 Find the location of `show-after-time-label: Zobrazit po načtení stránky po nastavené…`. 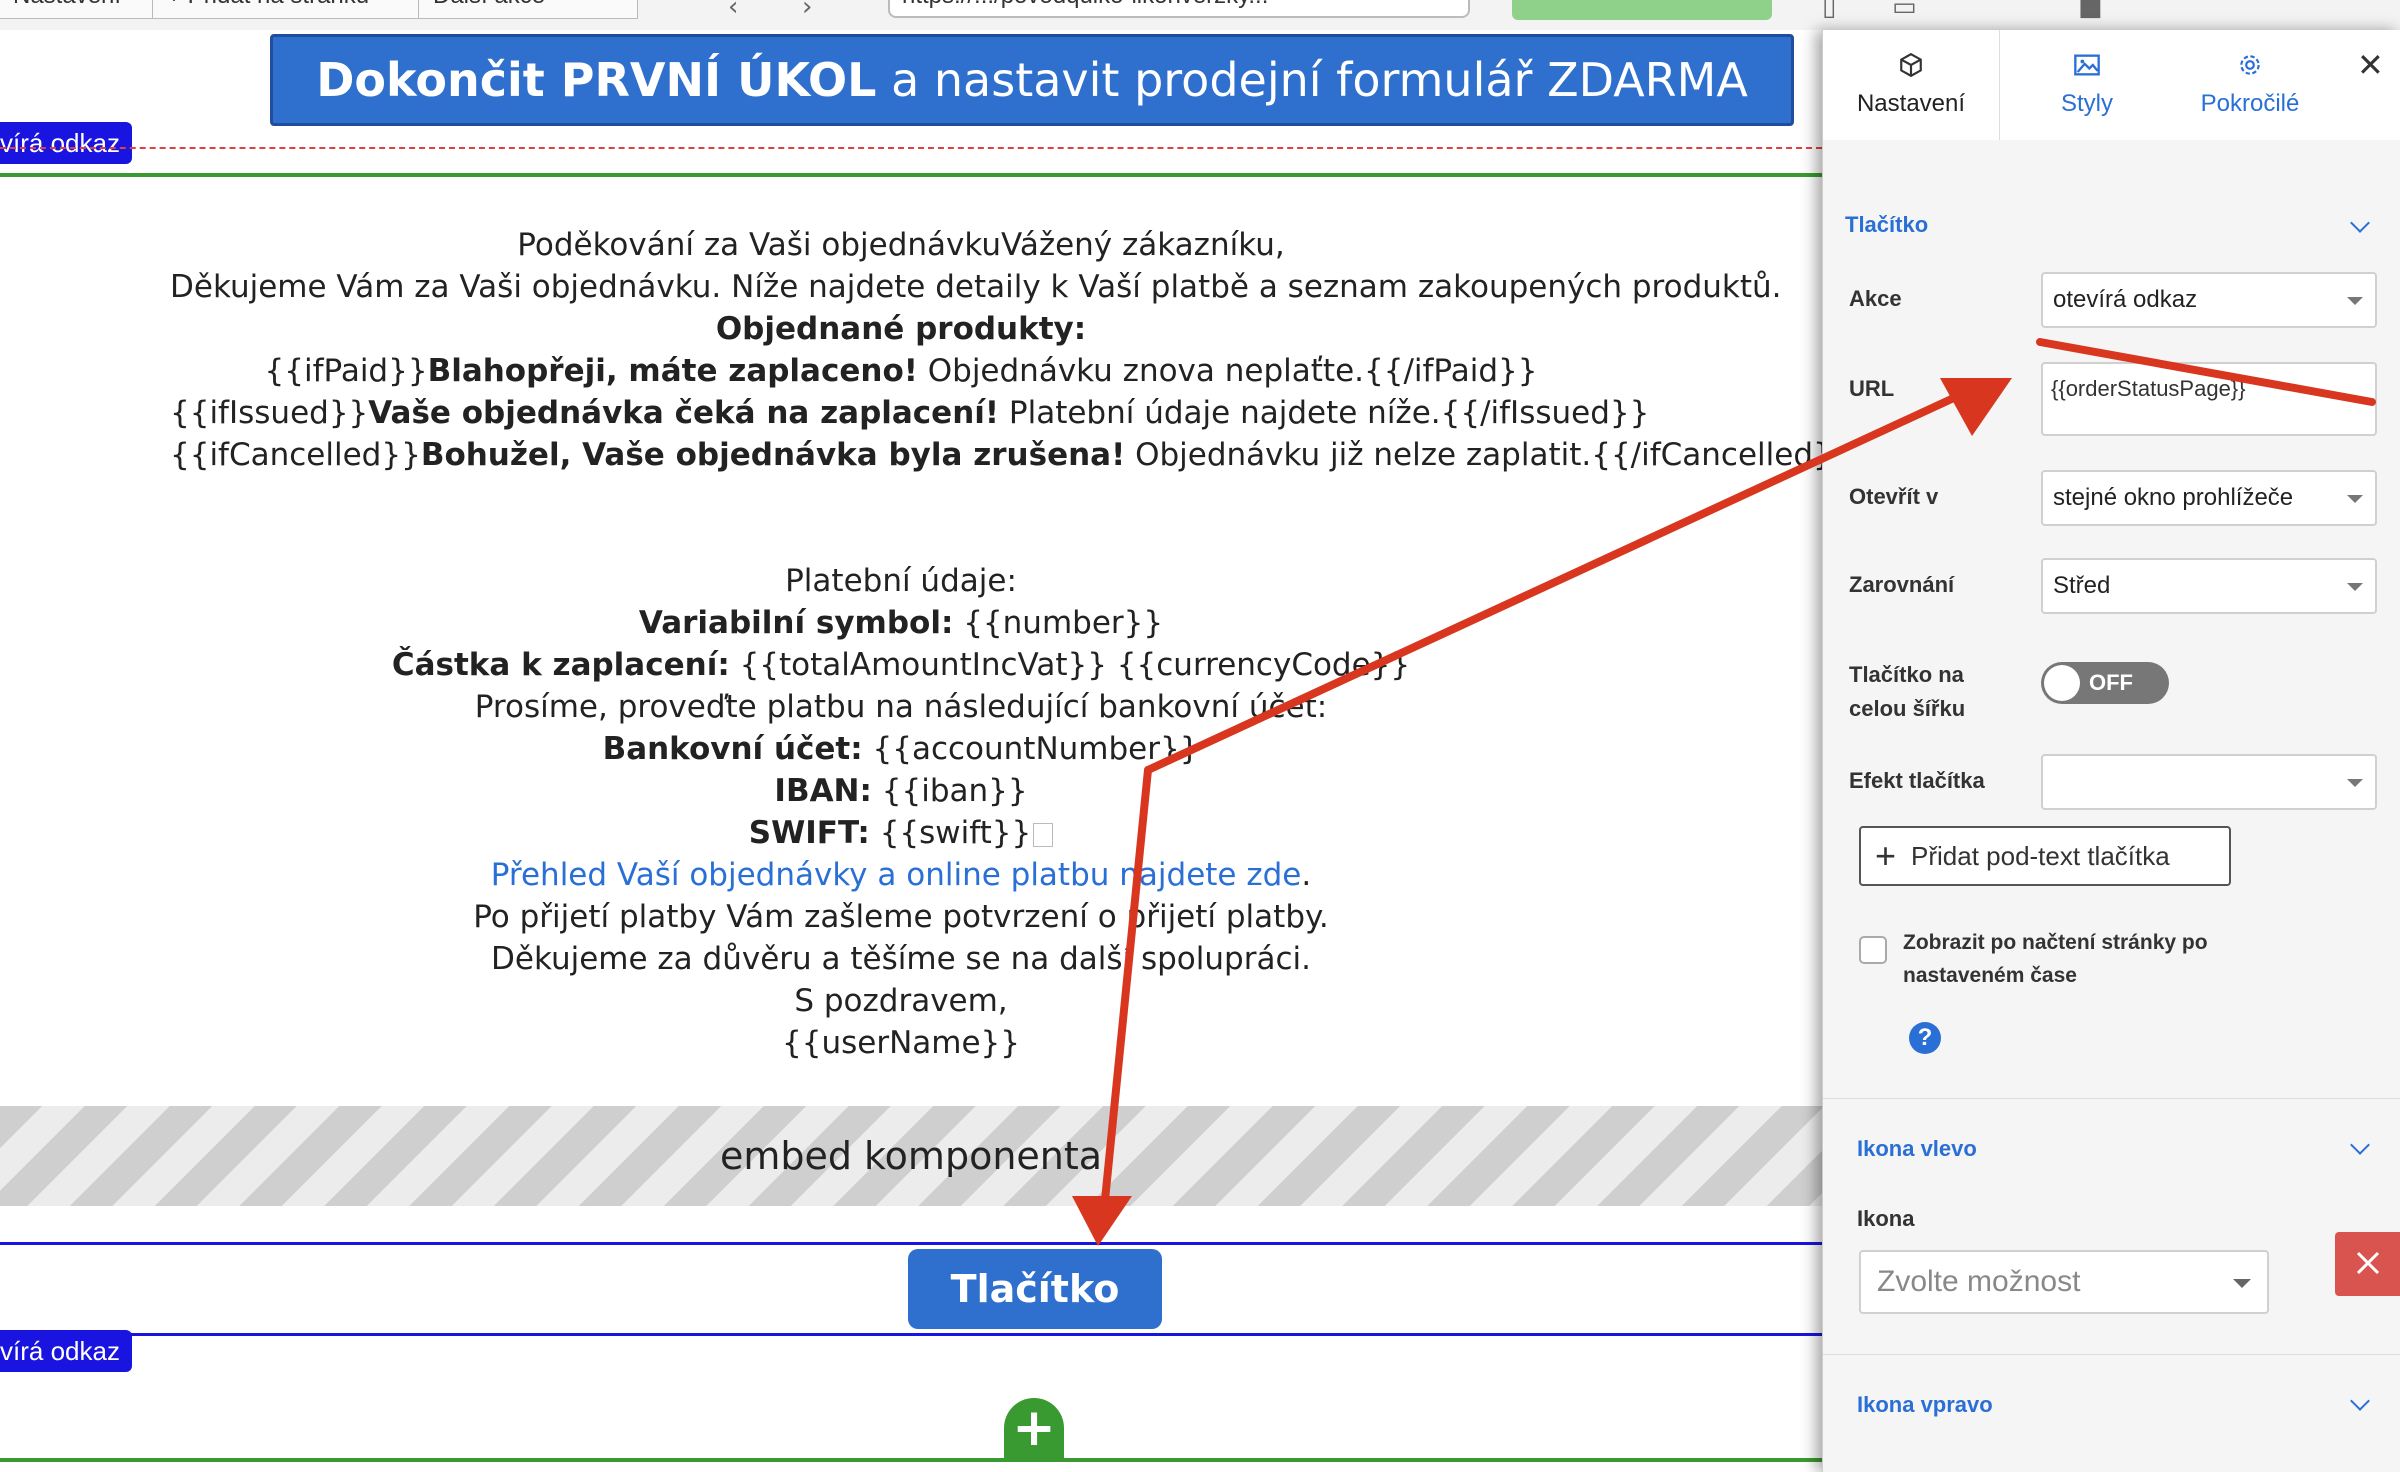

show-after-time-label: Zobrazit po načtení stránky po nastavené… is located at coordinates (2055, 959).